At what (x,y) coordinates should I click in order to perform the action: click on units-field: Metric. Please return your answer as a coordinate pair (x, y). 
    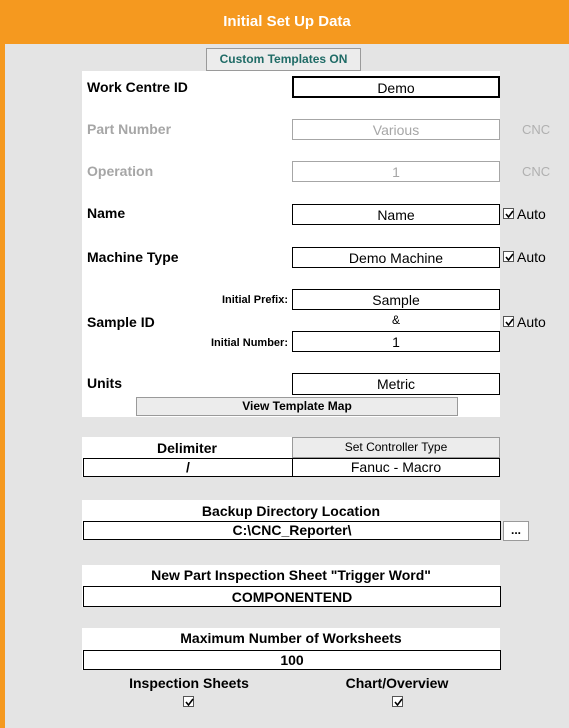
    Looking at the image, I should click on (396, 384).